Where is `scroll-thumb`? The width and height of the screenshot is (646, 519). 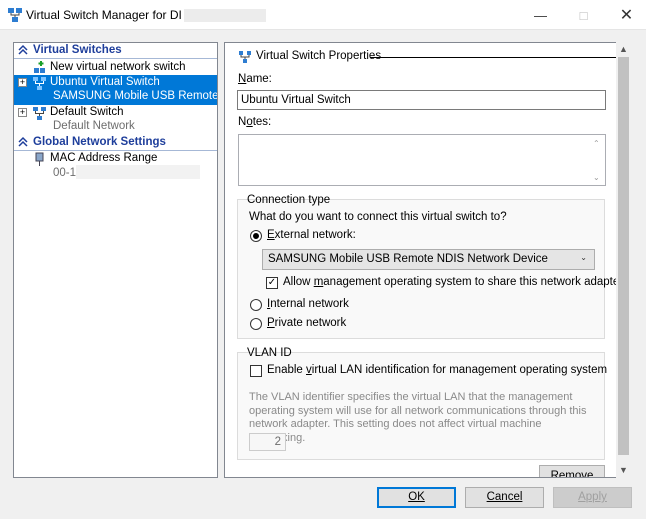
scroll-thumb is located at coordinates (623, 256).